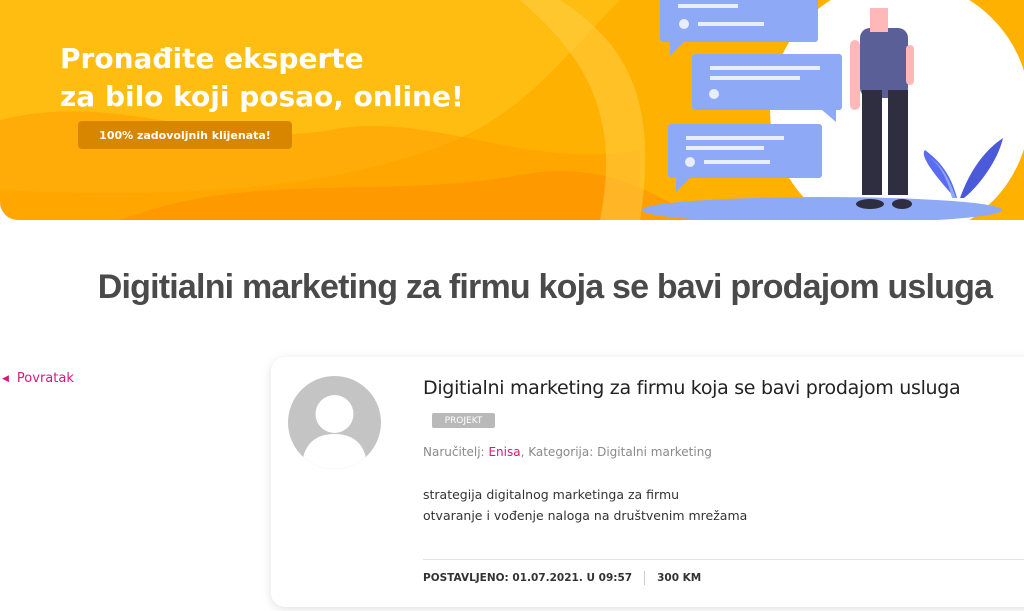 This screenshot has width=1024, height=611. I want to click on hero-title-line1: Pronađite eksperte, so click(212, 58).